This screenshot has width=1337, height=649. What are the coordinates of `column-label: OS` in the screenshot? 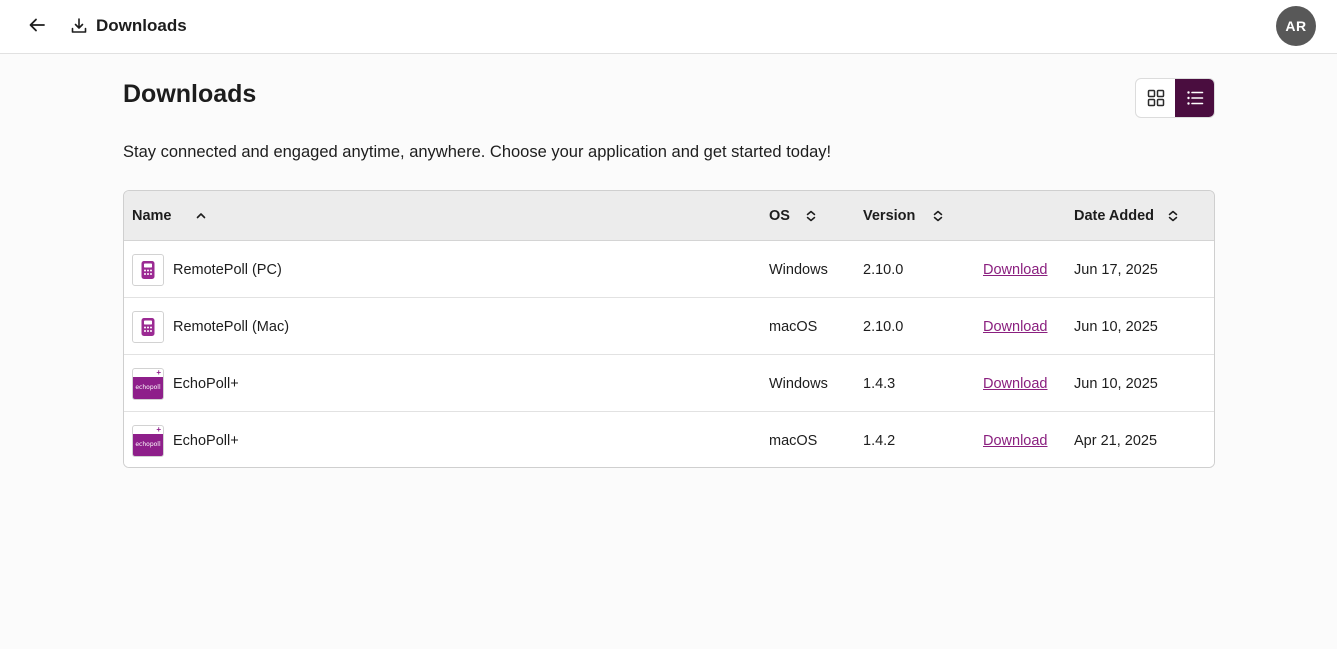 It's located at (779, 216).